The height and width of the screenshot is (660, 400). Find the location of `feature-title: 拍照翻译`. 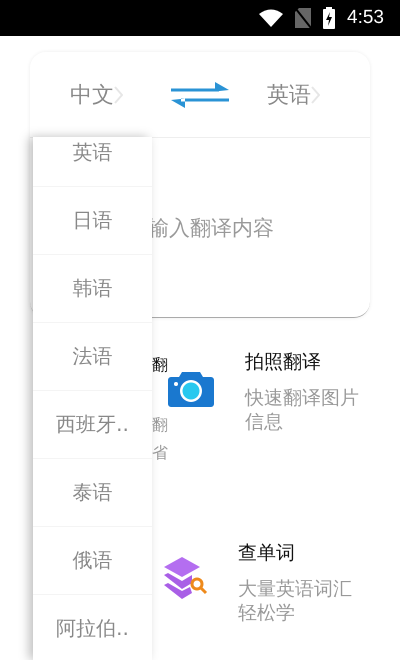

feature-title: 拍照翻译 is located at coordinates (283, 362).